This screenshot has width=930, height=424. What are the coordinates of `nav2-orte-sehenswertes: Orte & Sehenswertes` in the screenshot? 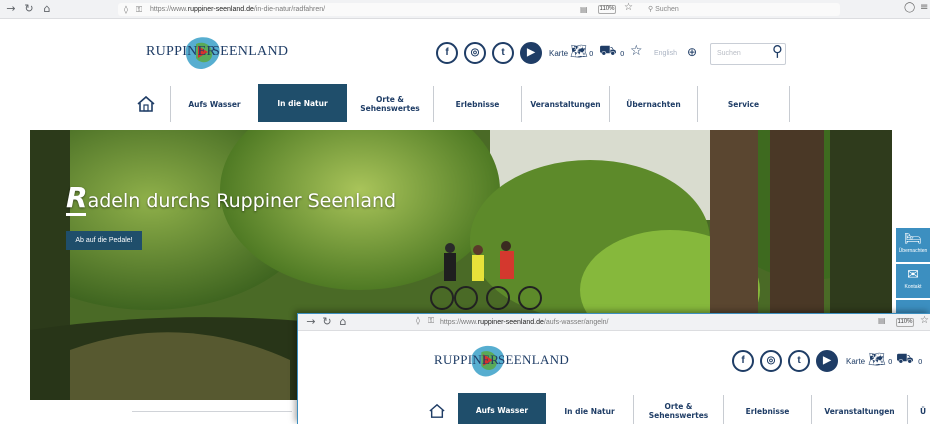 It's located at (679, 409).